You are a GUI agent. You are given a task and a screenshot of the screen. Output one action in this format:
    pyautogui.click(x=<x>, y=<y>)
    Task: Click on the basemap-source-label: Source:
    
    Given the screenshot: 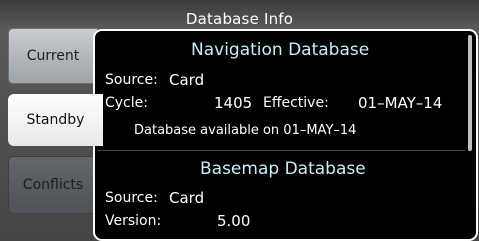 What is the action you would take?
    pyautogui.click(x=131, y=198)
    